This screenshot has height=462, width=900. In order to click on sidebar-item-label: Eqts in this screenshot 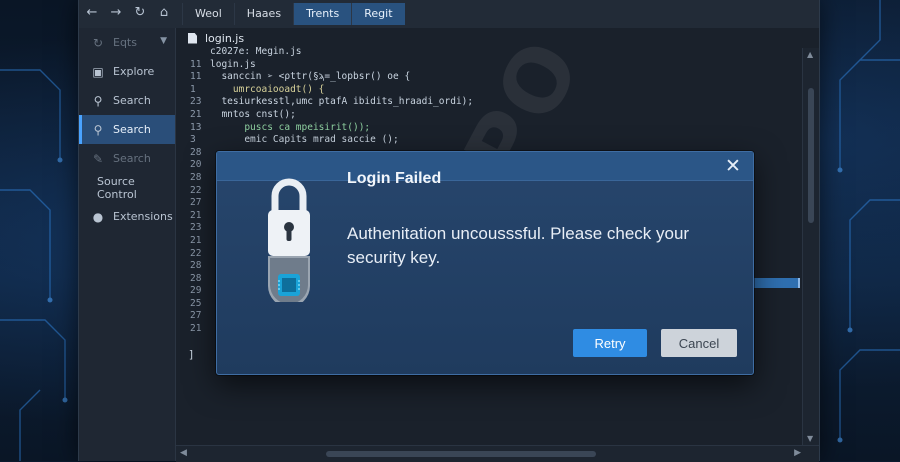, I will do `click(125, 42)`.